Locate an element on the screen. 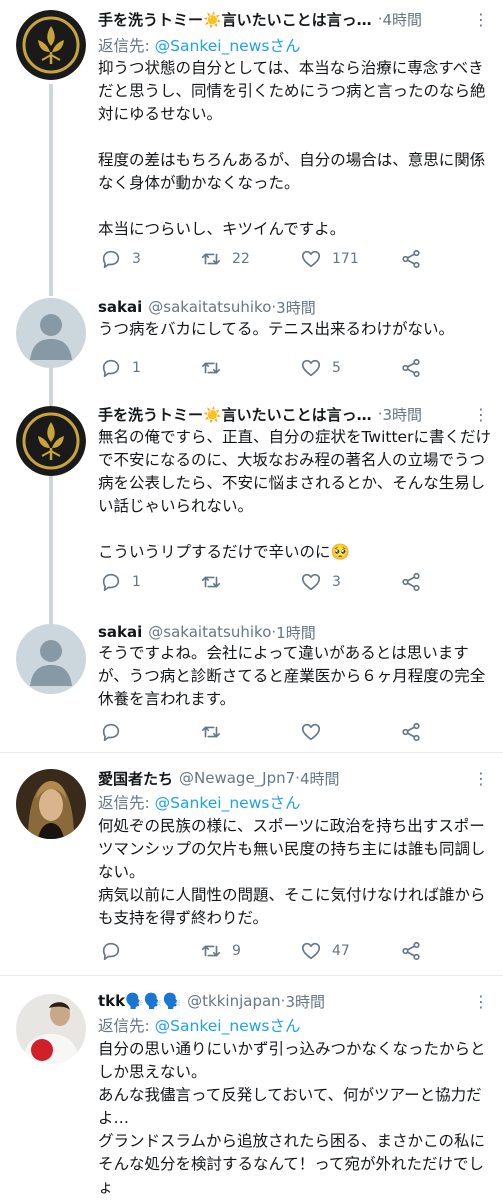 This screenshot has height=1200, width=503. like-count: 171 is located at coordinates (345, 259).